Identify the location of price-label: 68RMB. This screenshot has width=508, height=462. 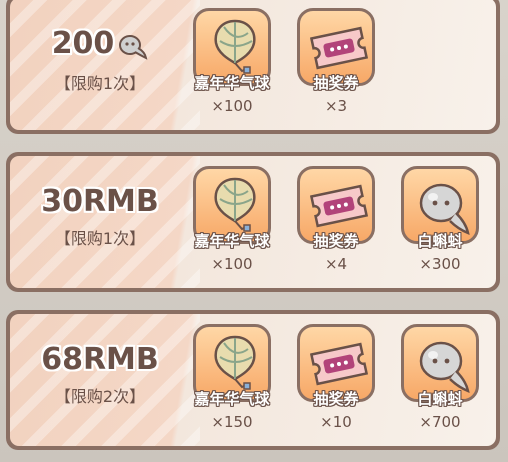
(100, 359).